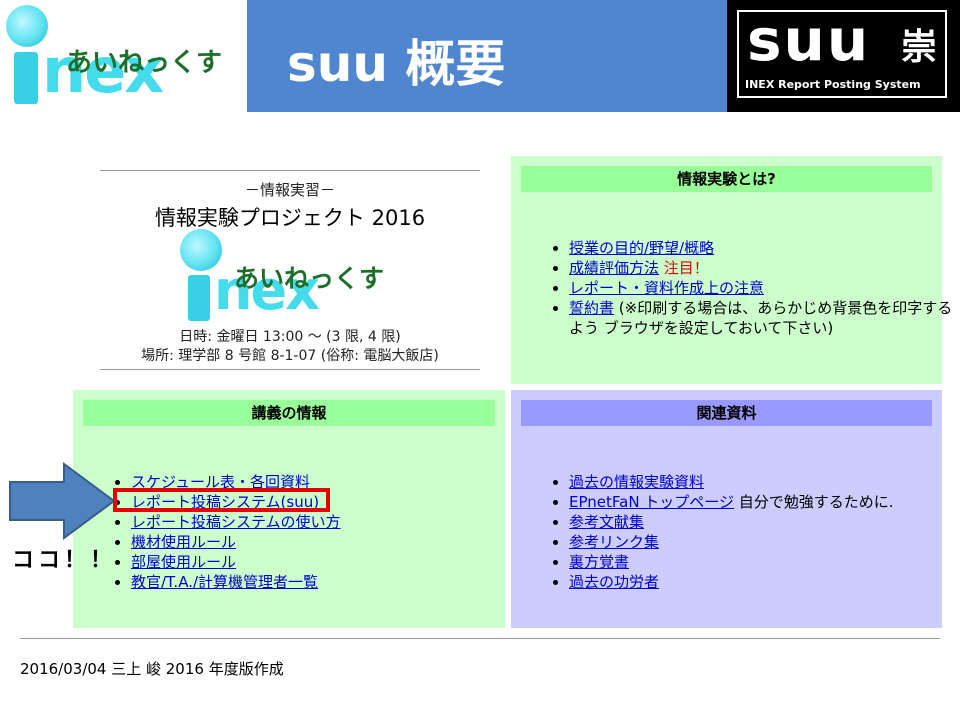 The height and width of the screenshot is (720, 960). I want to click on list-item: 授業の目的/野望/概略, so click(761, 248).